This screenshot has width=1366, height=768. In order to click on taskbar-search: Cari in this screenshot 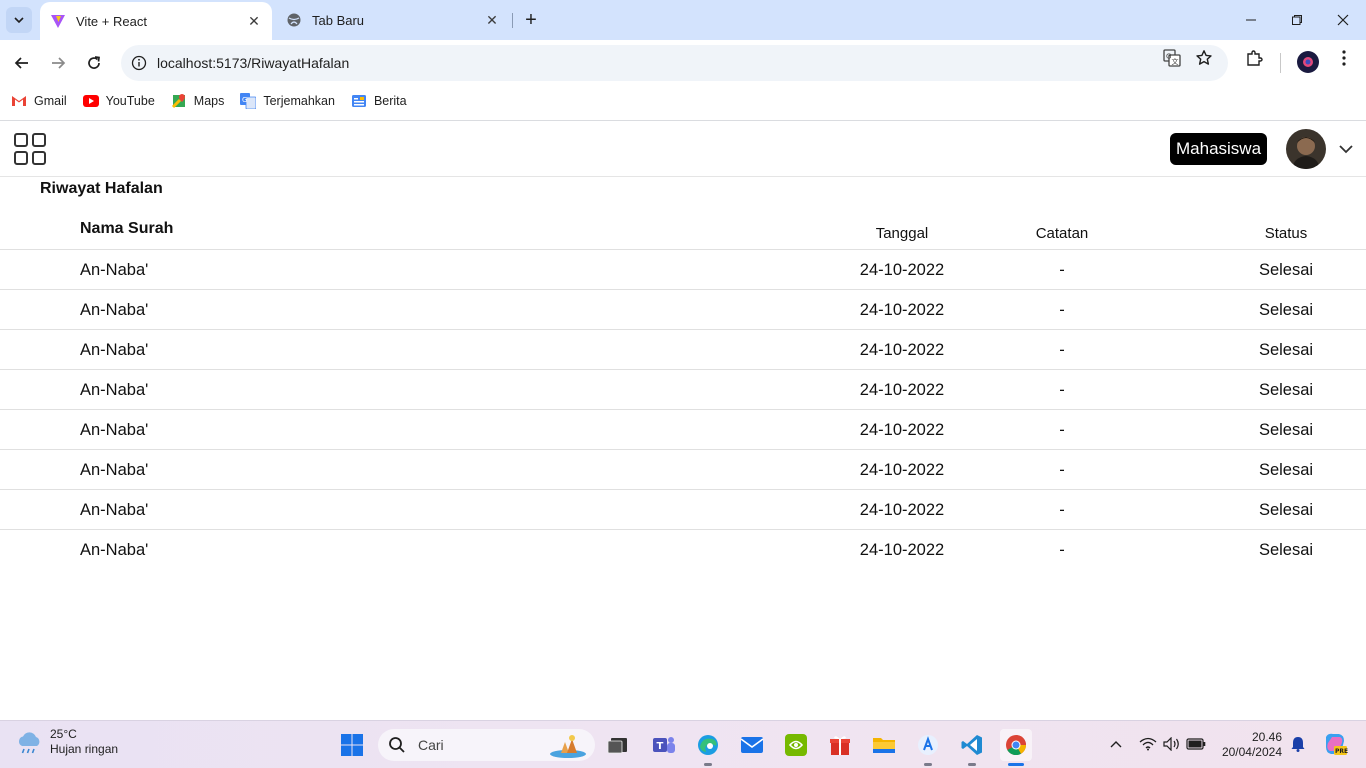, I will do `click(486, 745)`.